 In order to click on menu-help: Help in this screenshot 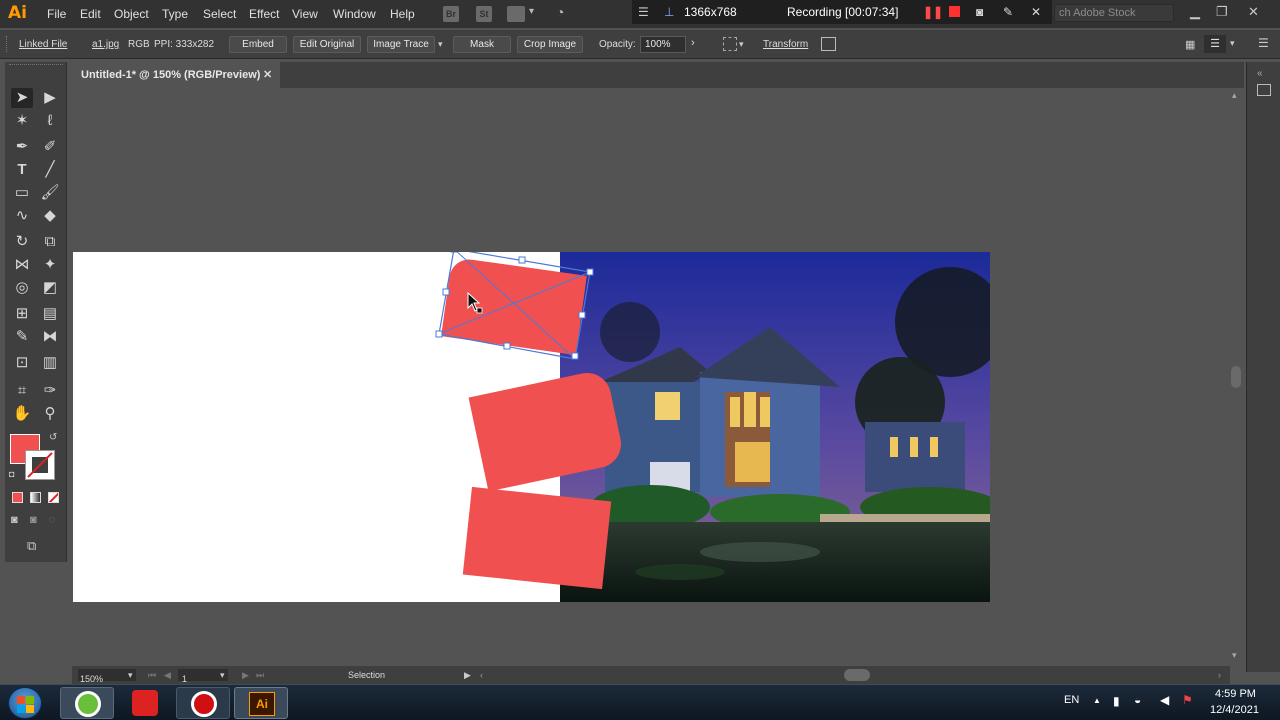, I will do `click(402, 14)`.